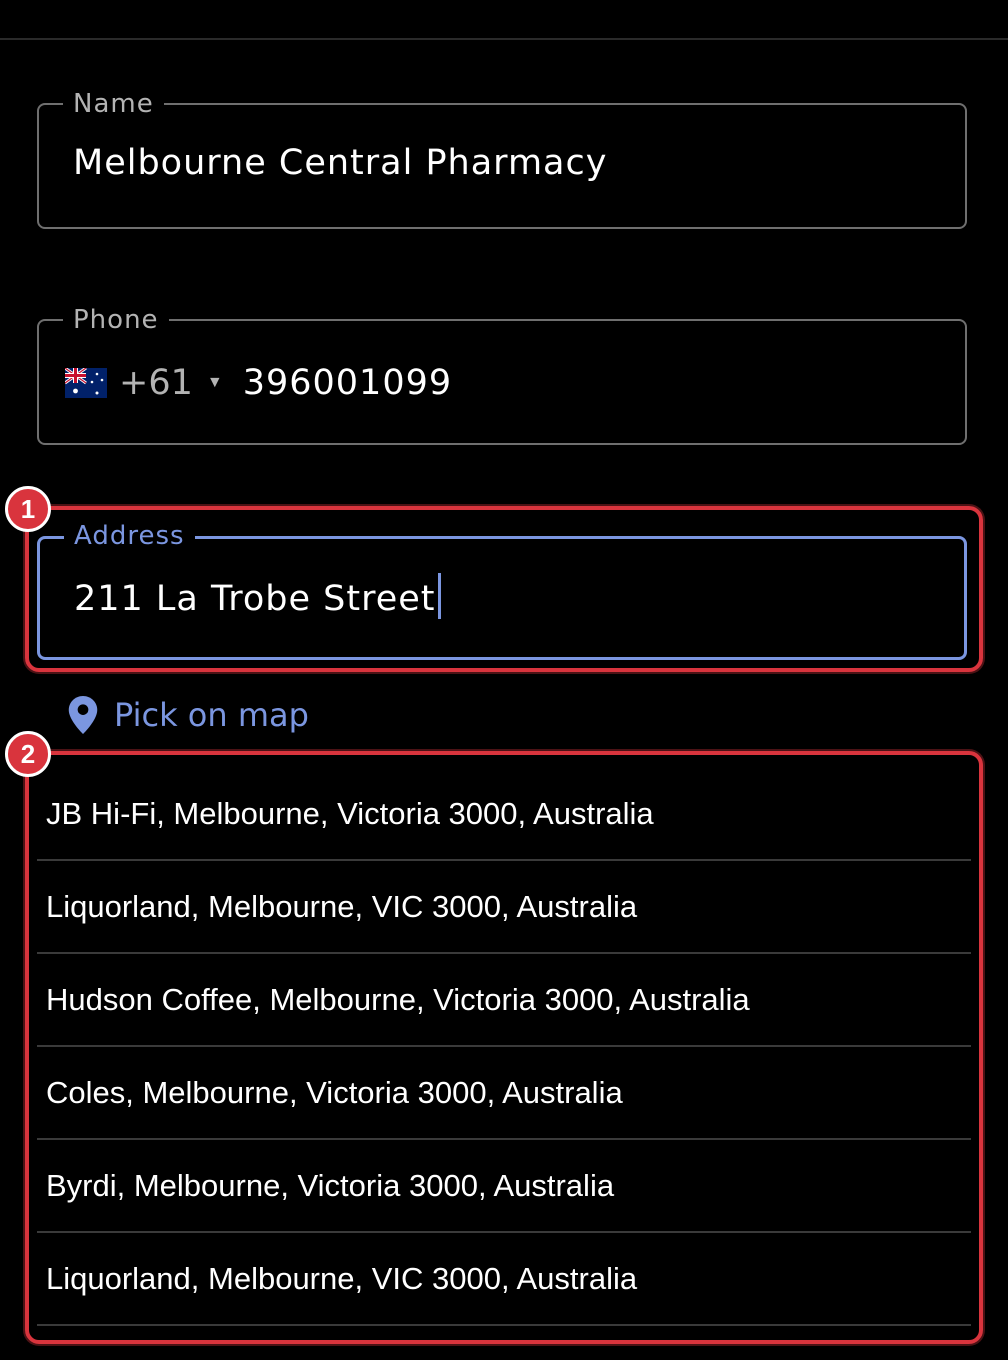 The width and height of the screenshot is (1008, 1360). Describe the element at coordinates (116, 320) in the screenshot. I see `phone-label: Phone` at that location.